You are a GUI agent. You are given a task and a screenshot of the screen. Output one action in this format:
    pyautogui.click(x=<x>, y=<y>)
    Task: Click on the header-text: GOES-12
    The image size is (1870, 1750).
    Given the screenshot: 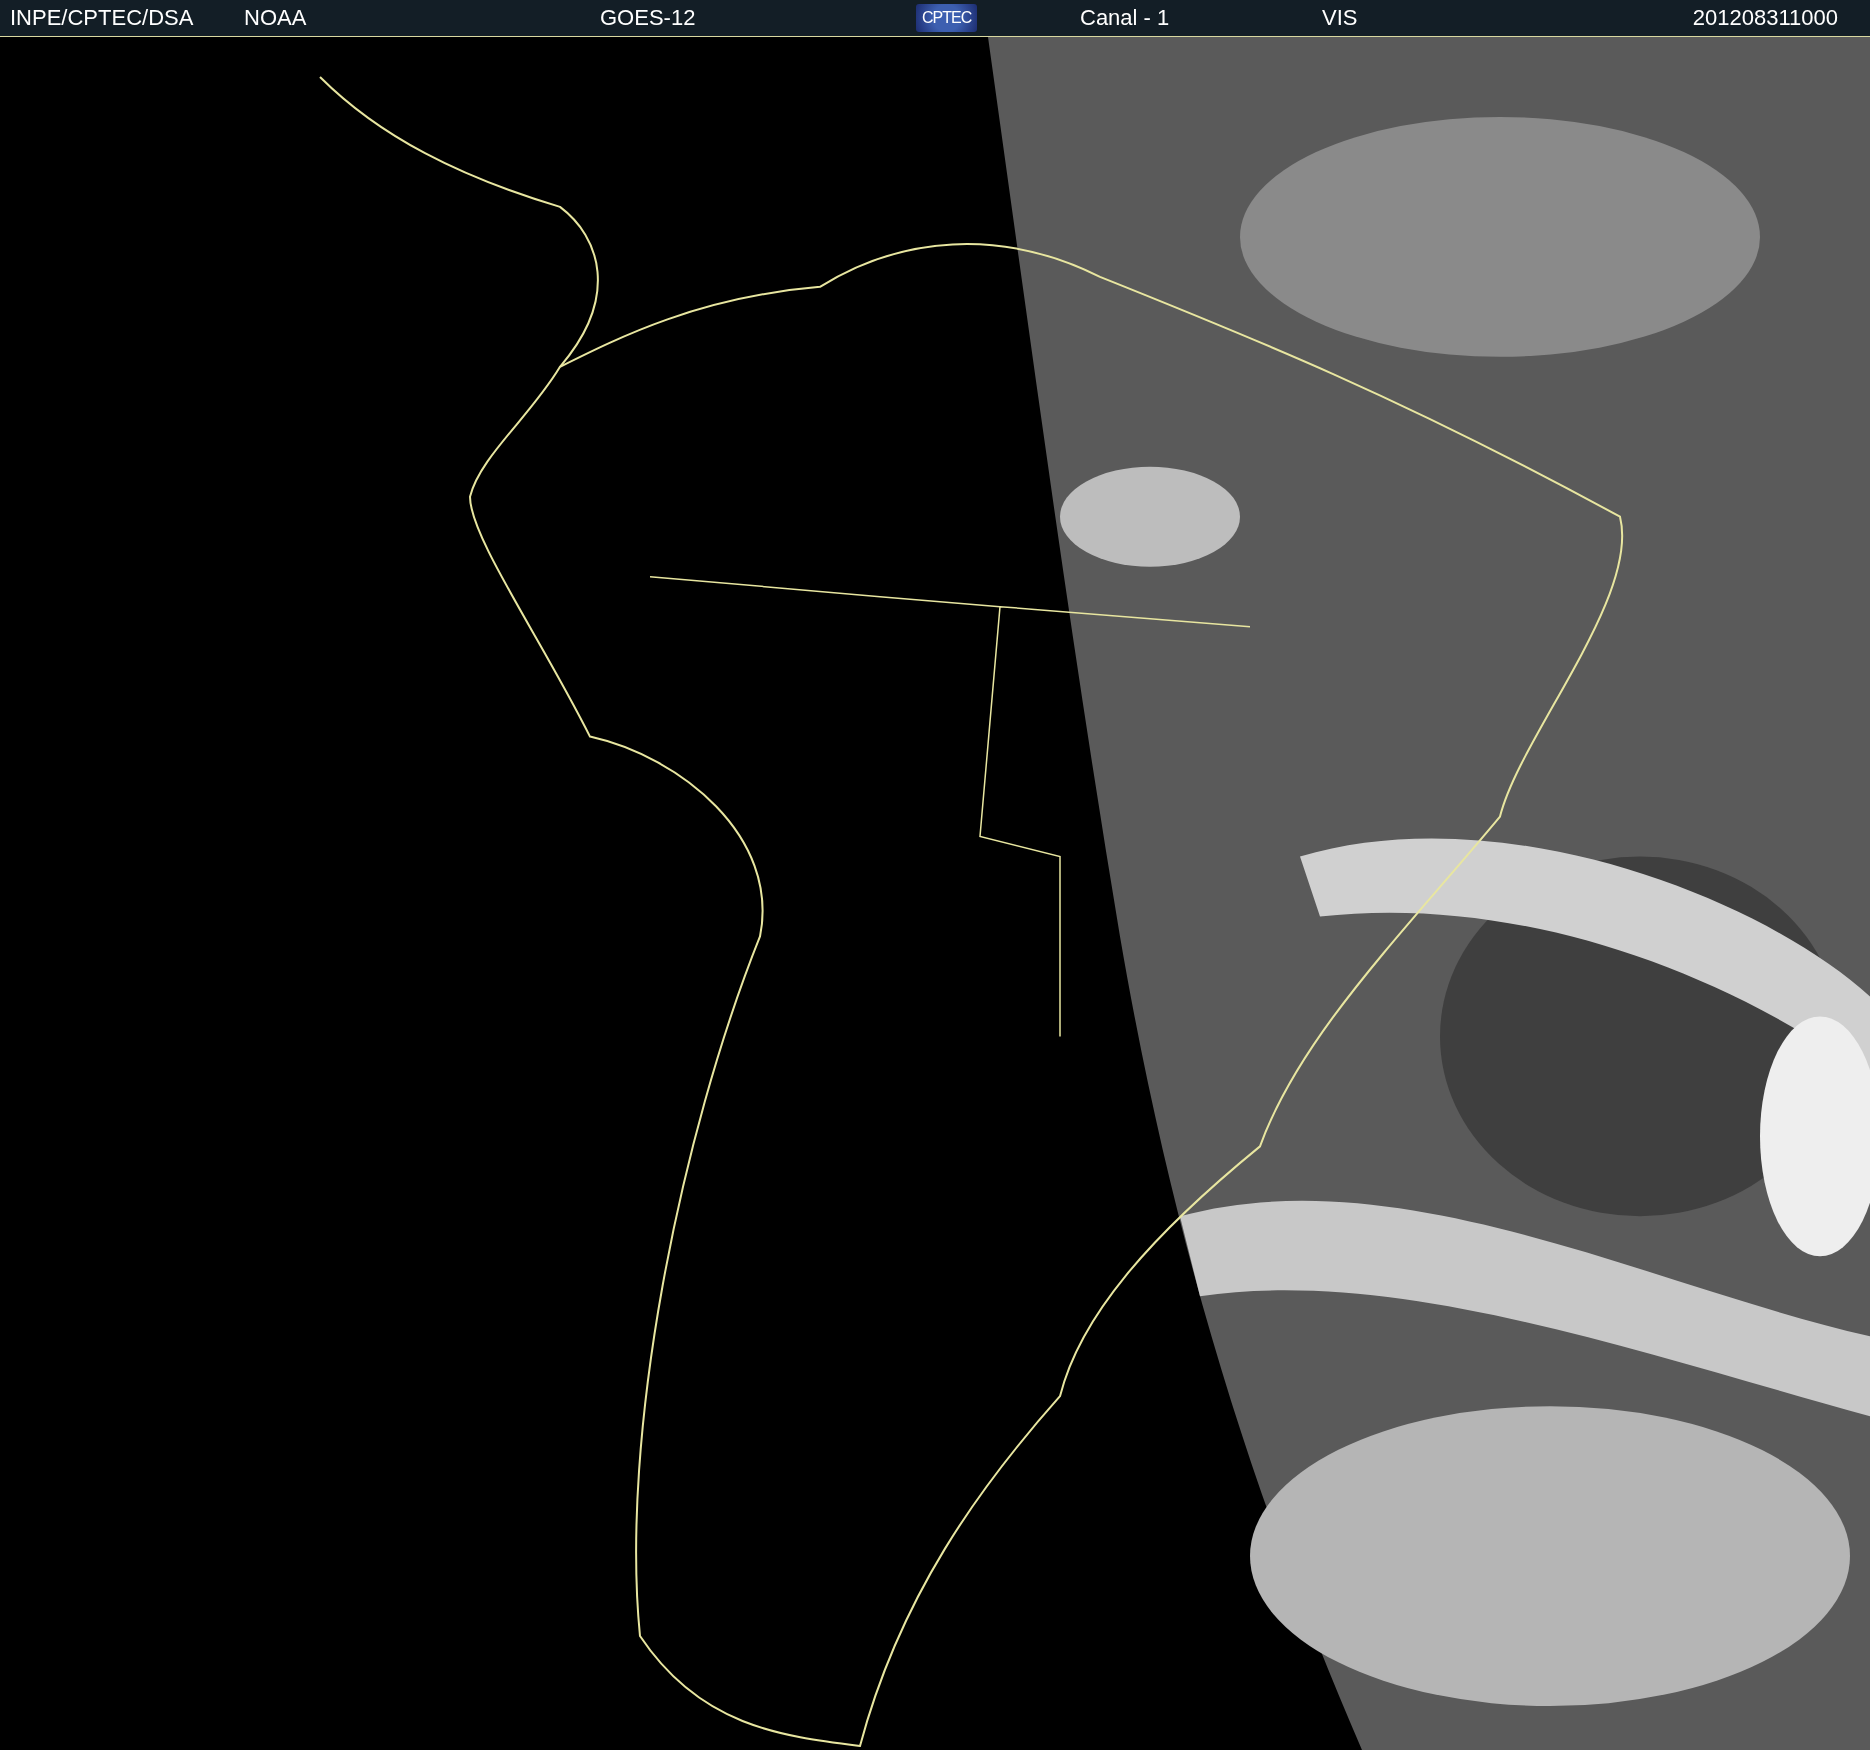 What is the action you would take?
    pyautogui.click(x=648, y=18)
    